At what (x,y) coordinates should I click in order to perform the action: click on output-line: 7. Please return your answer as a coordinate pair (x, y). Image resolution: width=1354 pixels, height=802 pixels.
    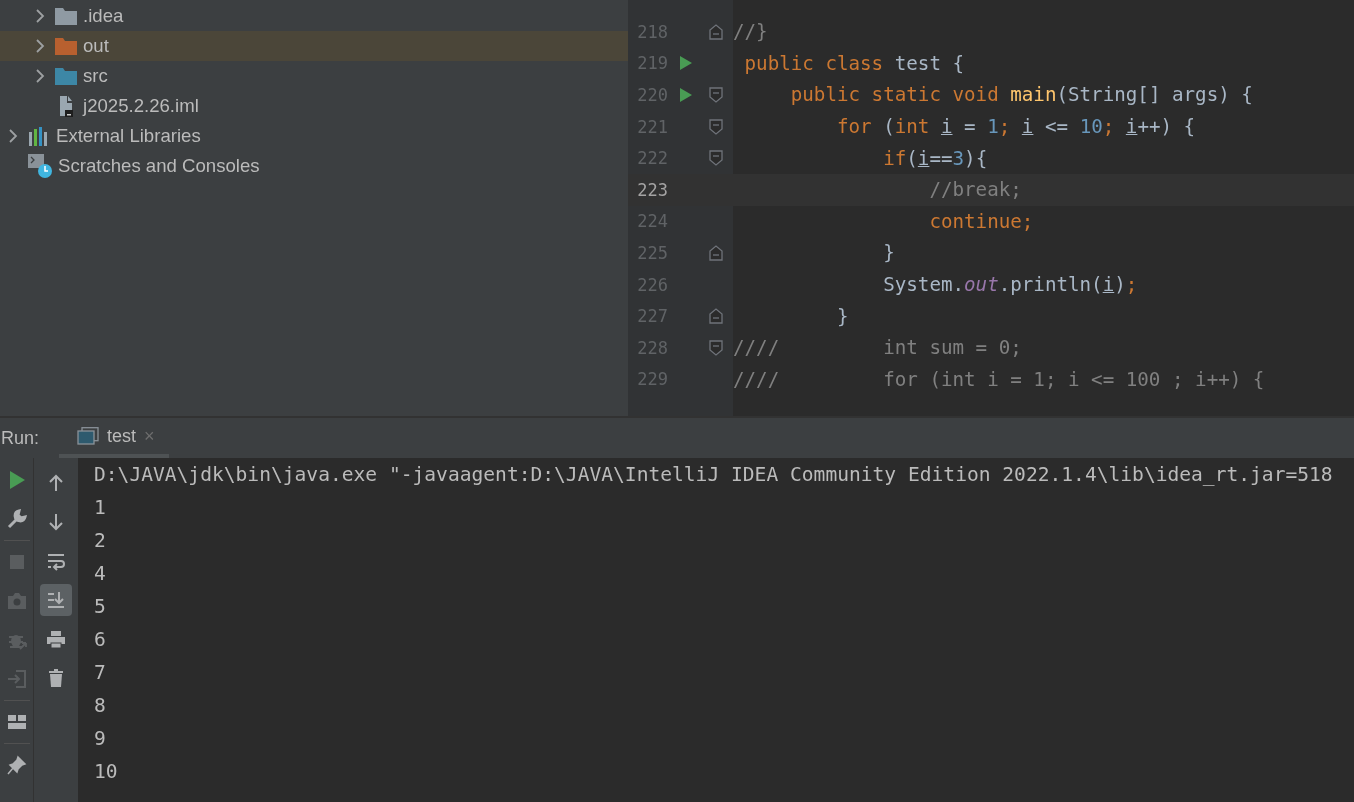
    Looking at the image, I should click on (100, 673).